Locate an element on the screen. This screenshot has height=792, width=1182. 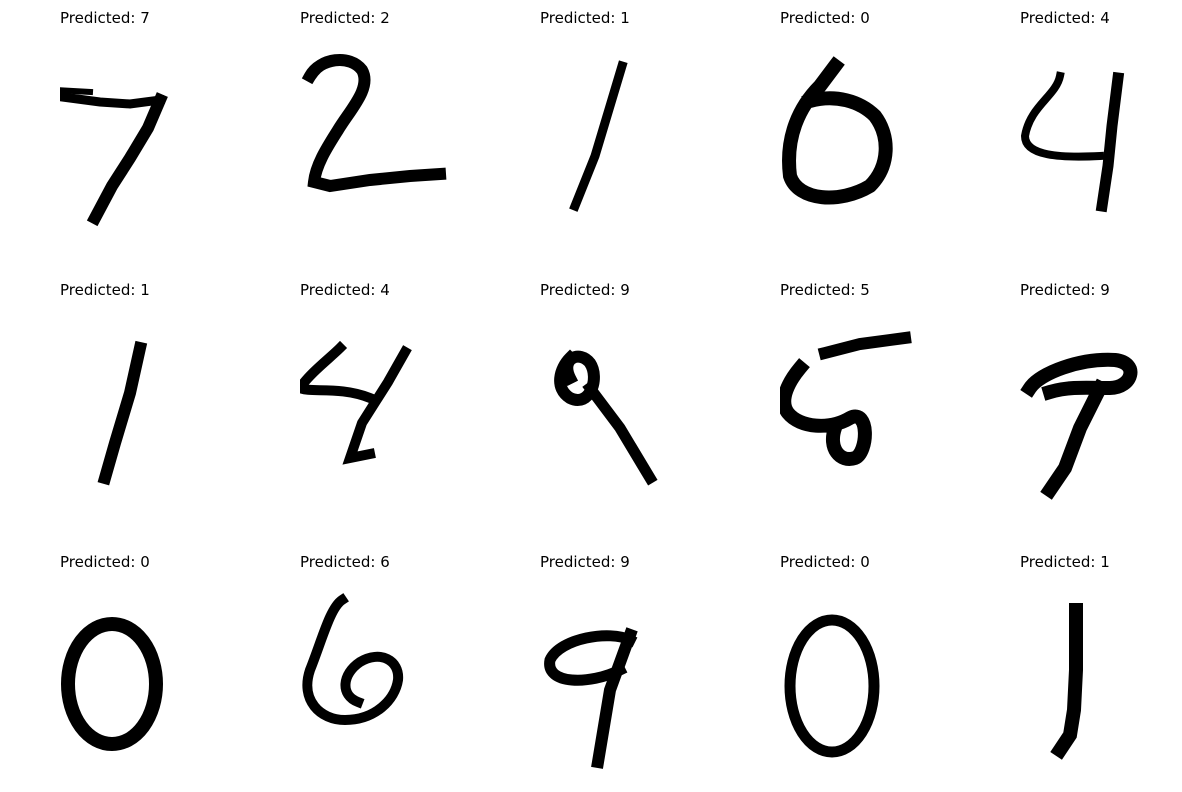
digit-panel-2: Predicted: 2 is located at coordinates (400, 128).